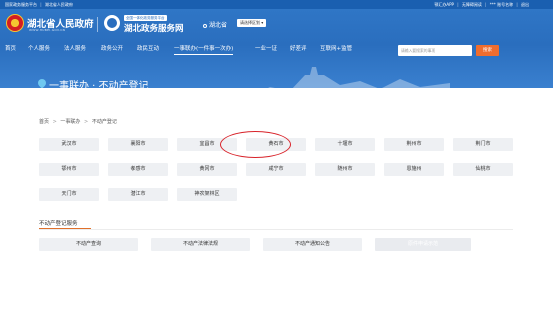 This screenshot has width=553, height=321. Describe the element at coordinates (65, 228) in the screenshot. I see `section-title-underline` at that location.